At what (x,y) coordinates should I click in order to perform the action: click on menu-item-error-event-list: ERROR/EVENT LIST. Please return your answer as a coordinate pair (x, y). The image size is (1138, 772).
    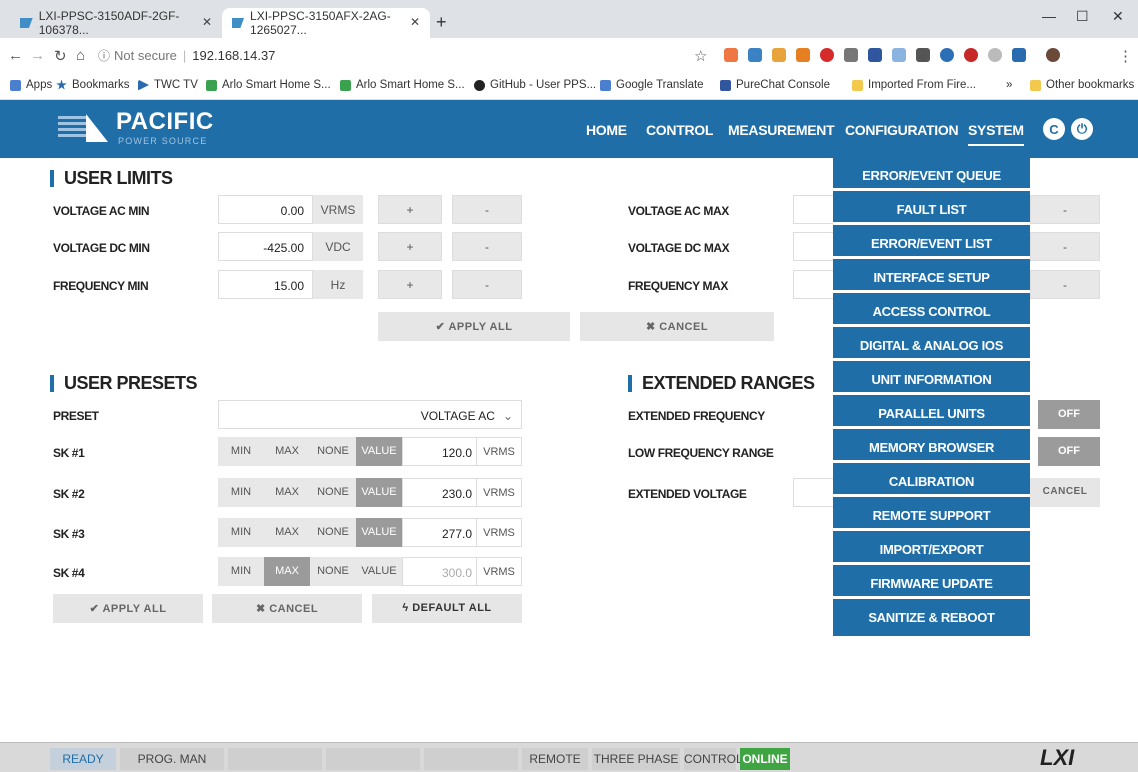
    Looking at the image, I should click on (931, 243).